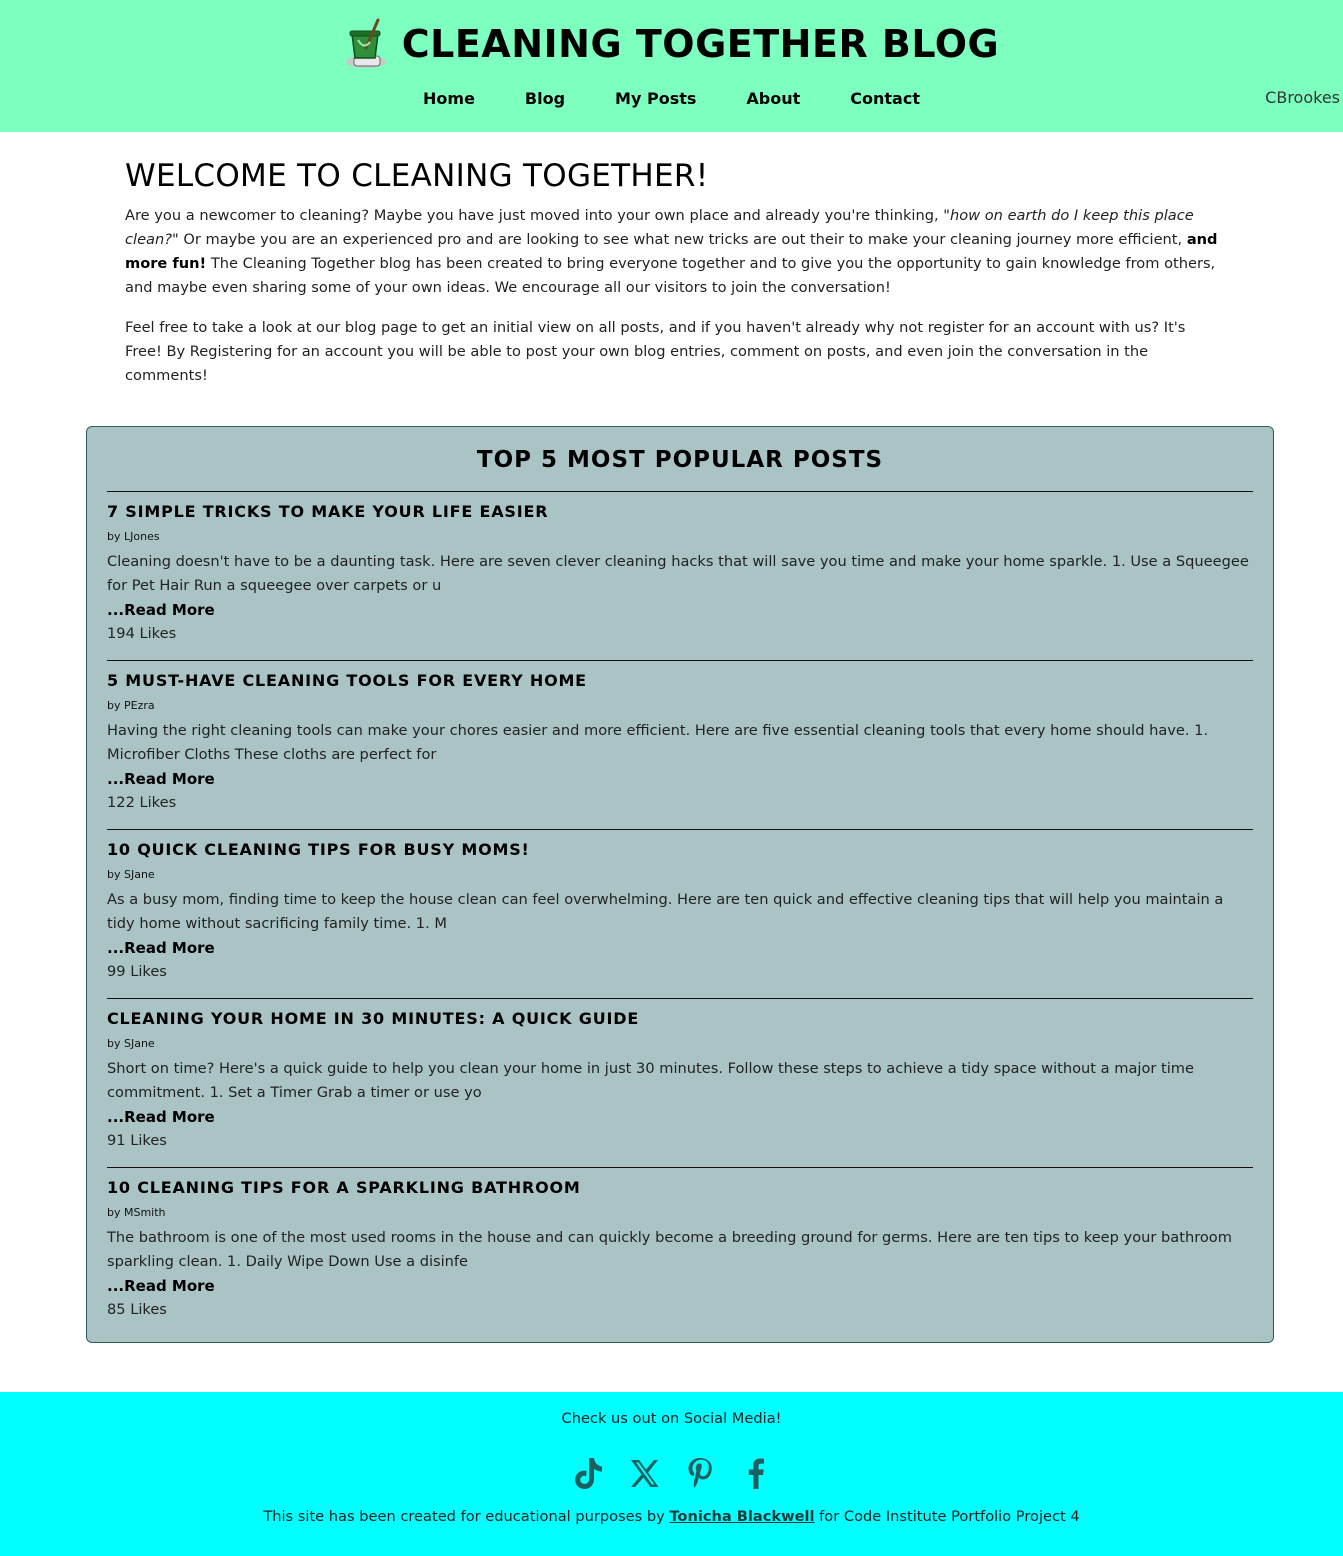  Describe the element at coordinates (885, 100) in the screenshot. I see `nav-contact-link: Contact` at that location.